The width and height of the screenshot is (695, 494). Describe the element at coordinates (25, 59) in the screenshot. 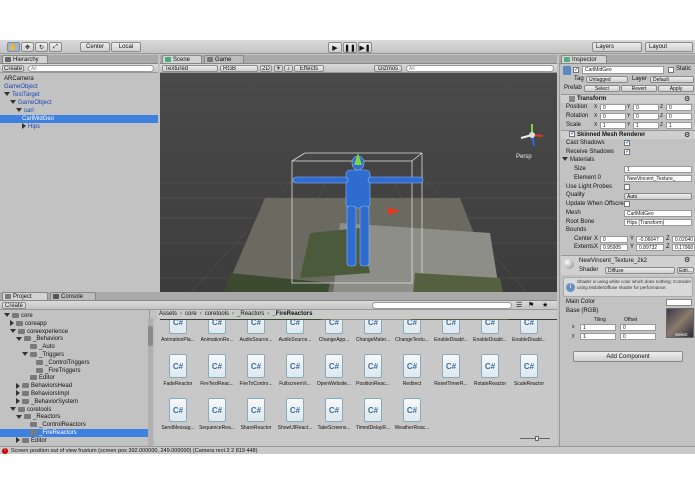

I see `tab-hierarchy: Hierarchy` at that location.